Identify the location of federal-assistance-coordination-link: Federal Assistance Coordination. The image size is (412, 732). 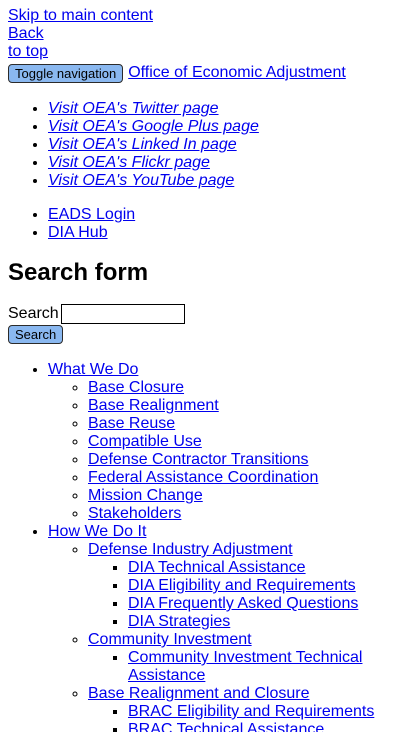
(203, 477).